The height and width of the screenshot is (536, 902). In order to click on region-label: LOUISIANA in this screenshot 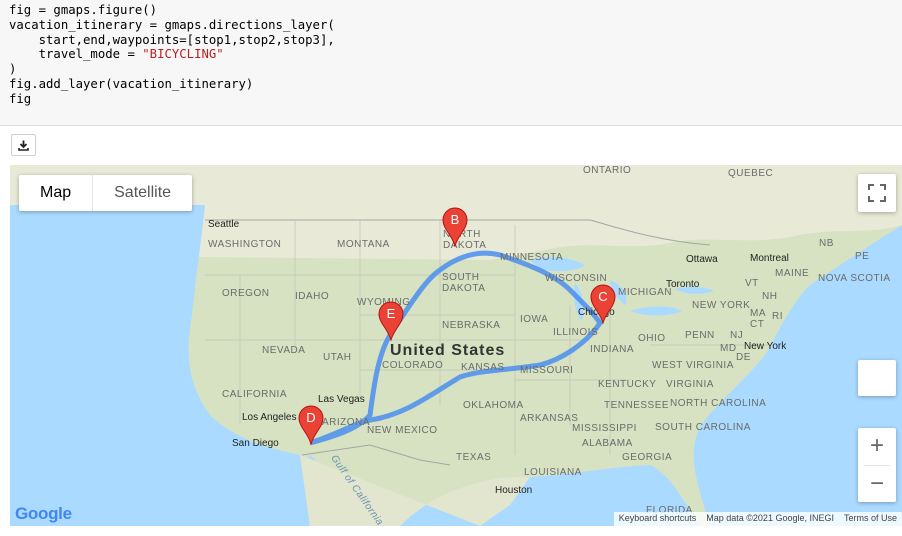, I will do `click(553, 472)`.